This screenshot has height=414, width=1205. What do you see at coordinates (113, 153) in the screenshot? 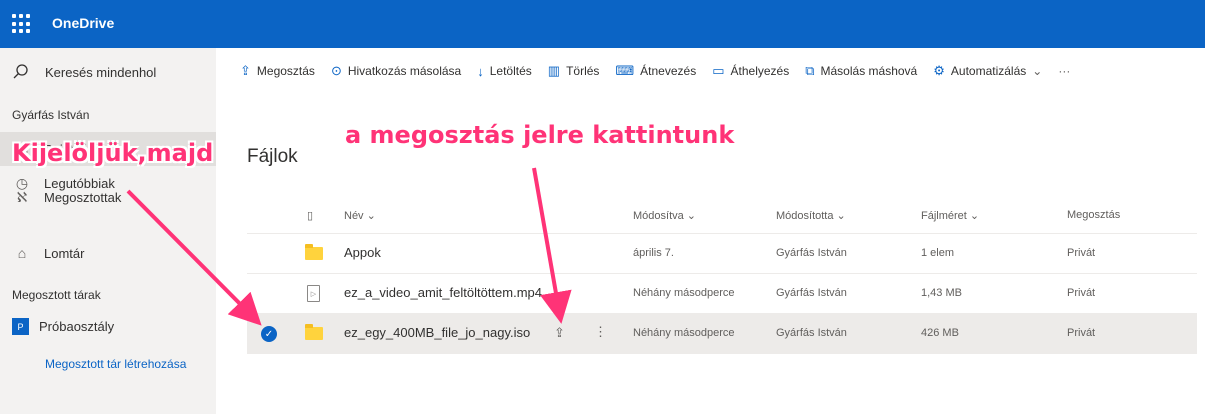
I see `annotation-left: Kijelöljük,majd` at bounding box center [113, 153].